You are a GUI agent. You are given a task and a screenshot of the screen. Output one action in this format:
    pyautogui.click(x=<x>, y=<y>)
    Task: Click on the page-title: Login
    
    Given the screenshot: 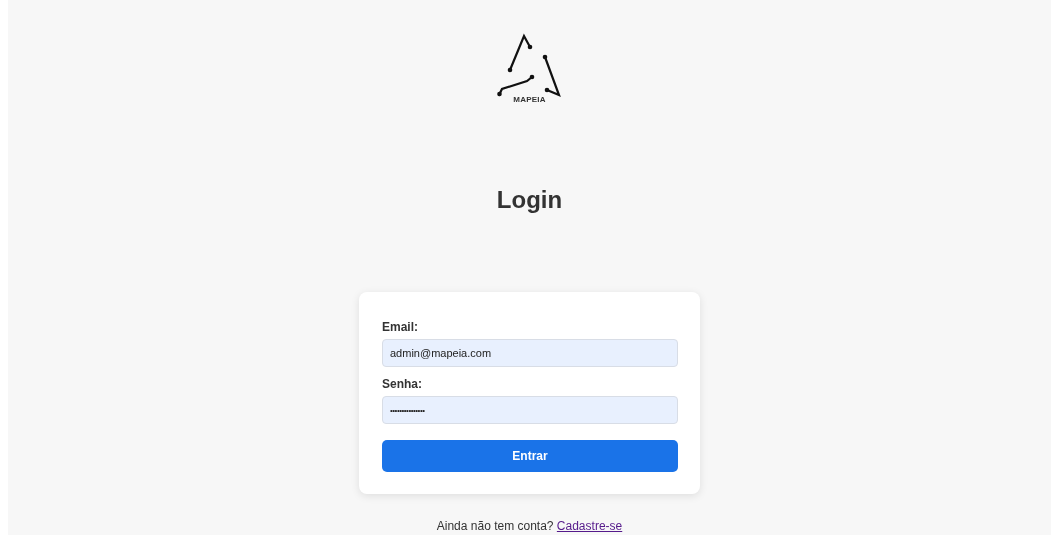 What is the action you would take?
    pyautogui.click(x=529, y=200)
    